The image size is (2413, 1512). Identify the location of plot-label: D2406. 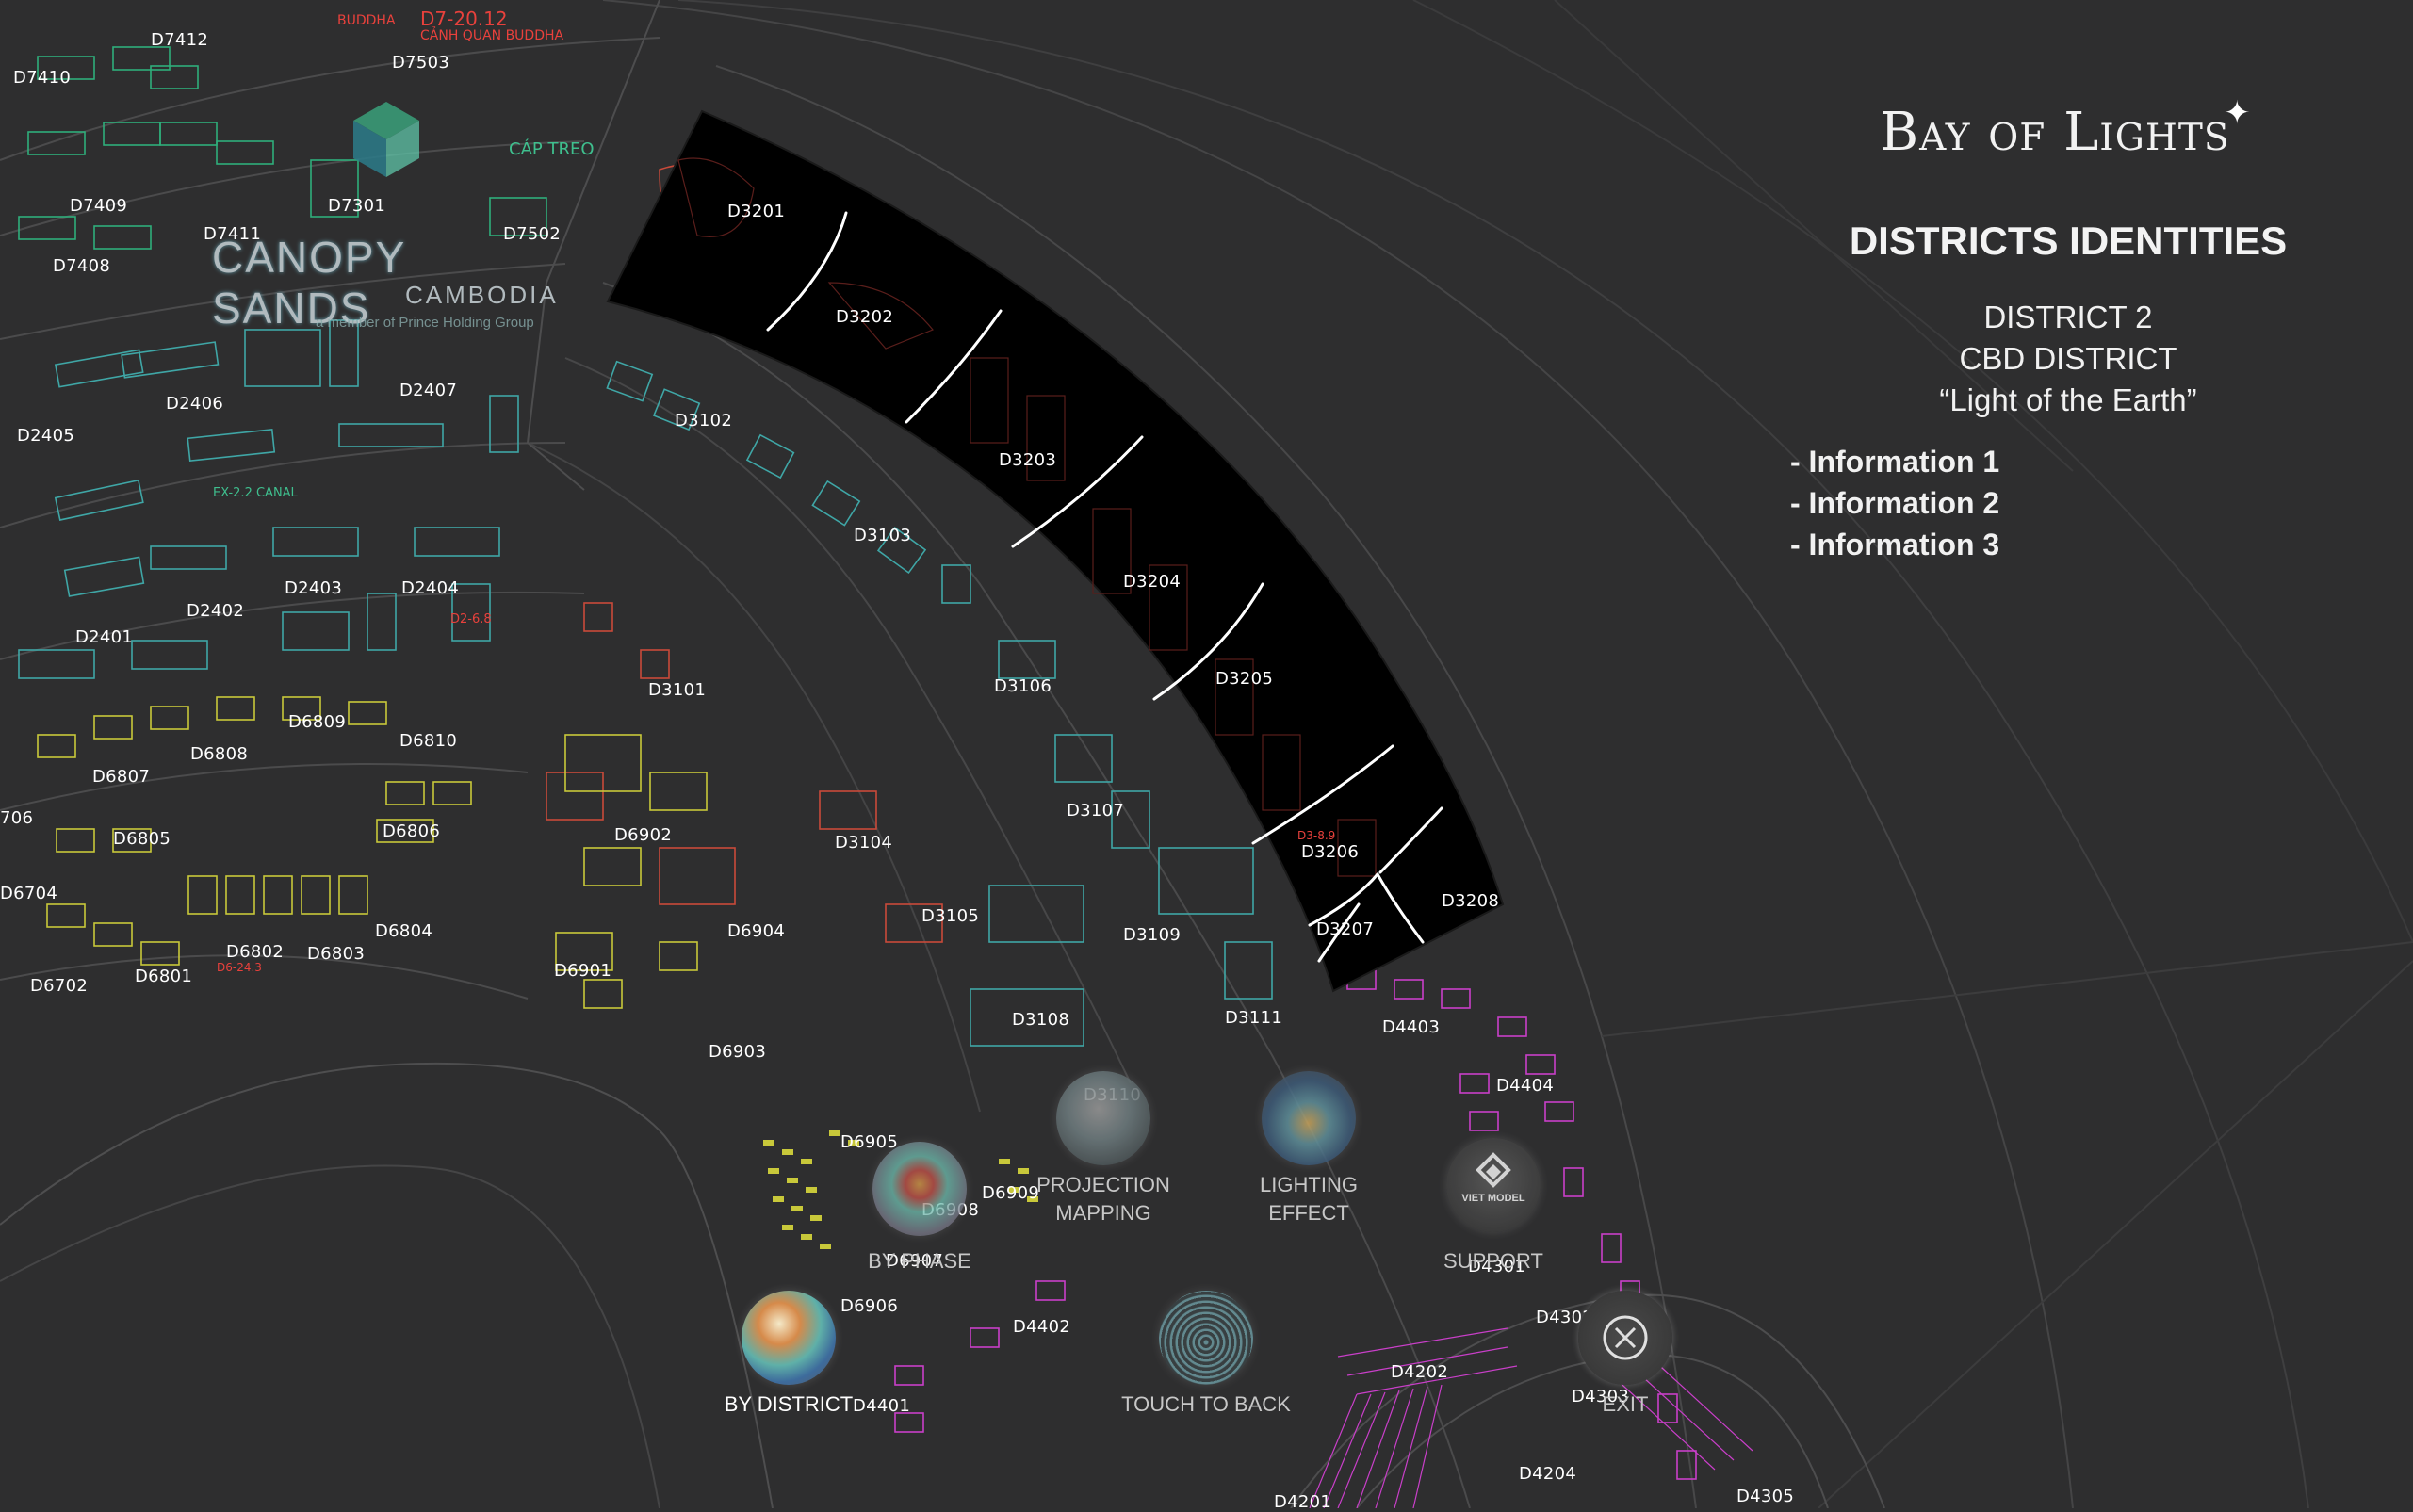
(194, 404).